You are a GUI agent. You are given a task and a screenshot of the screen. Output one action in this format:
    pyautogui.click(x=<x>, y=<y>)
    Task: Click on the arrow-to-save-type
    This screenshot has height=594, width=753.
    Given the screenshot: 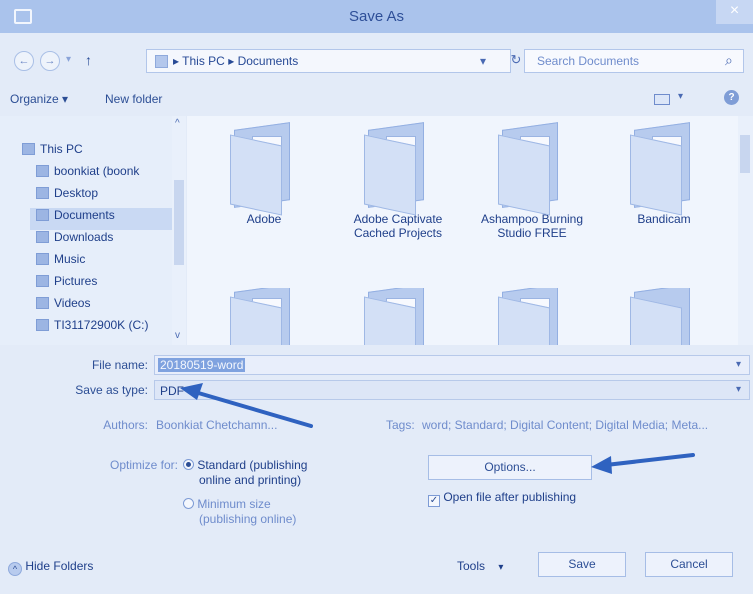 What is the action you would take?
    pyautogui.click(x=246, y=405)
    